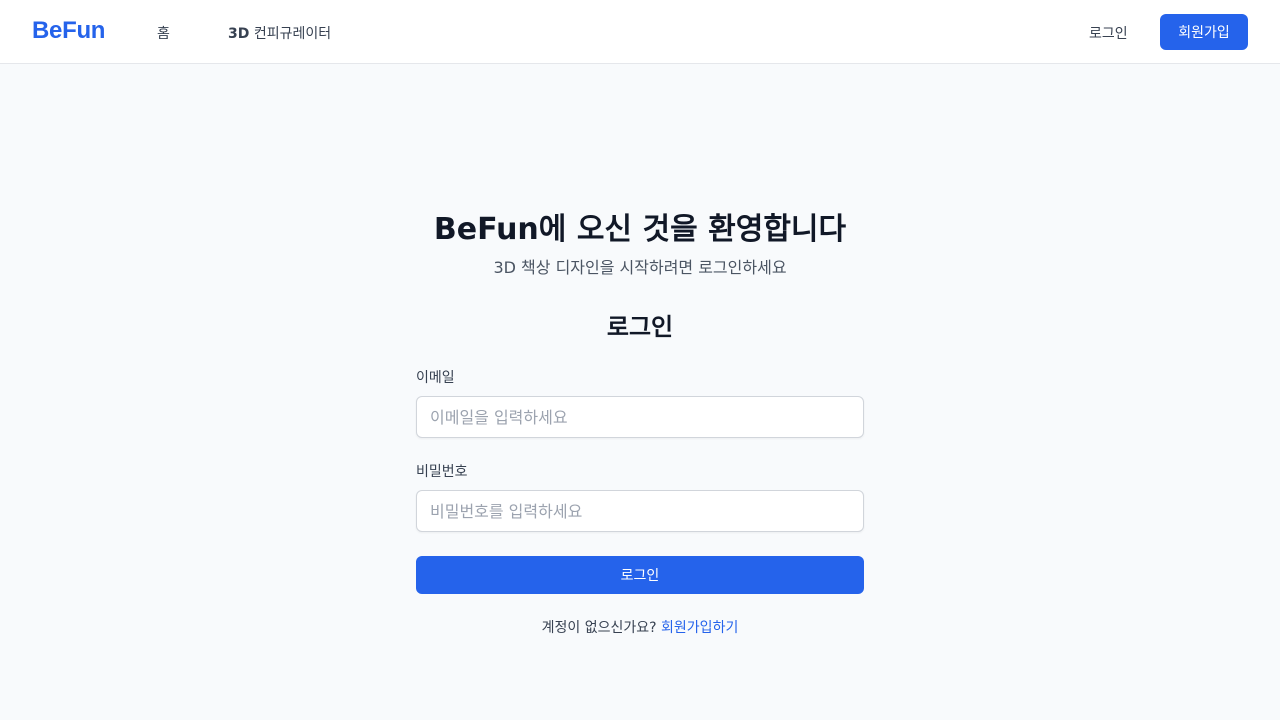  Describe the element at coordinates (1108, 33) in the screenshot. I see `header-login-button: 로그인` at that location.